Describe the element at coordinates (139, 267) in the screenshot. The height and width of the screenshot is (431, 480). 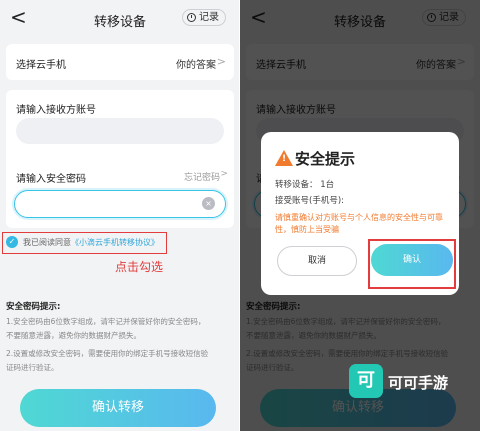
I see `annotation-tap-check: 点击勾选` at that location.